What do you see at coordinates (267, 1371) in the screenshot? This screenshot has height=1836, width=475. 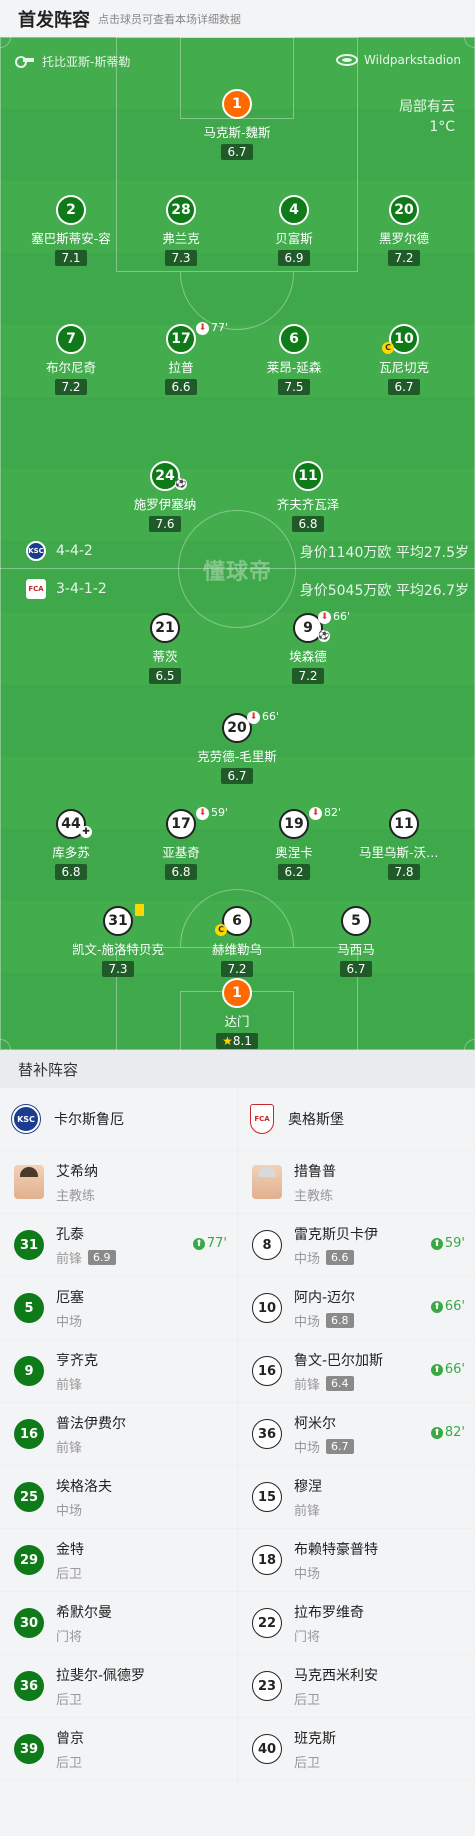 I see `player-number: 16` at bounding box center [267, 1371].